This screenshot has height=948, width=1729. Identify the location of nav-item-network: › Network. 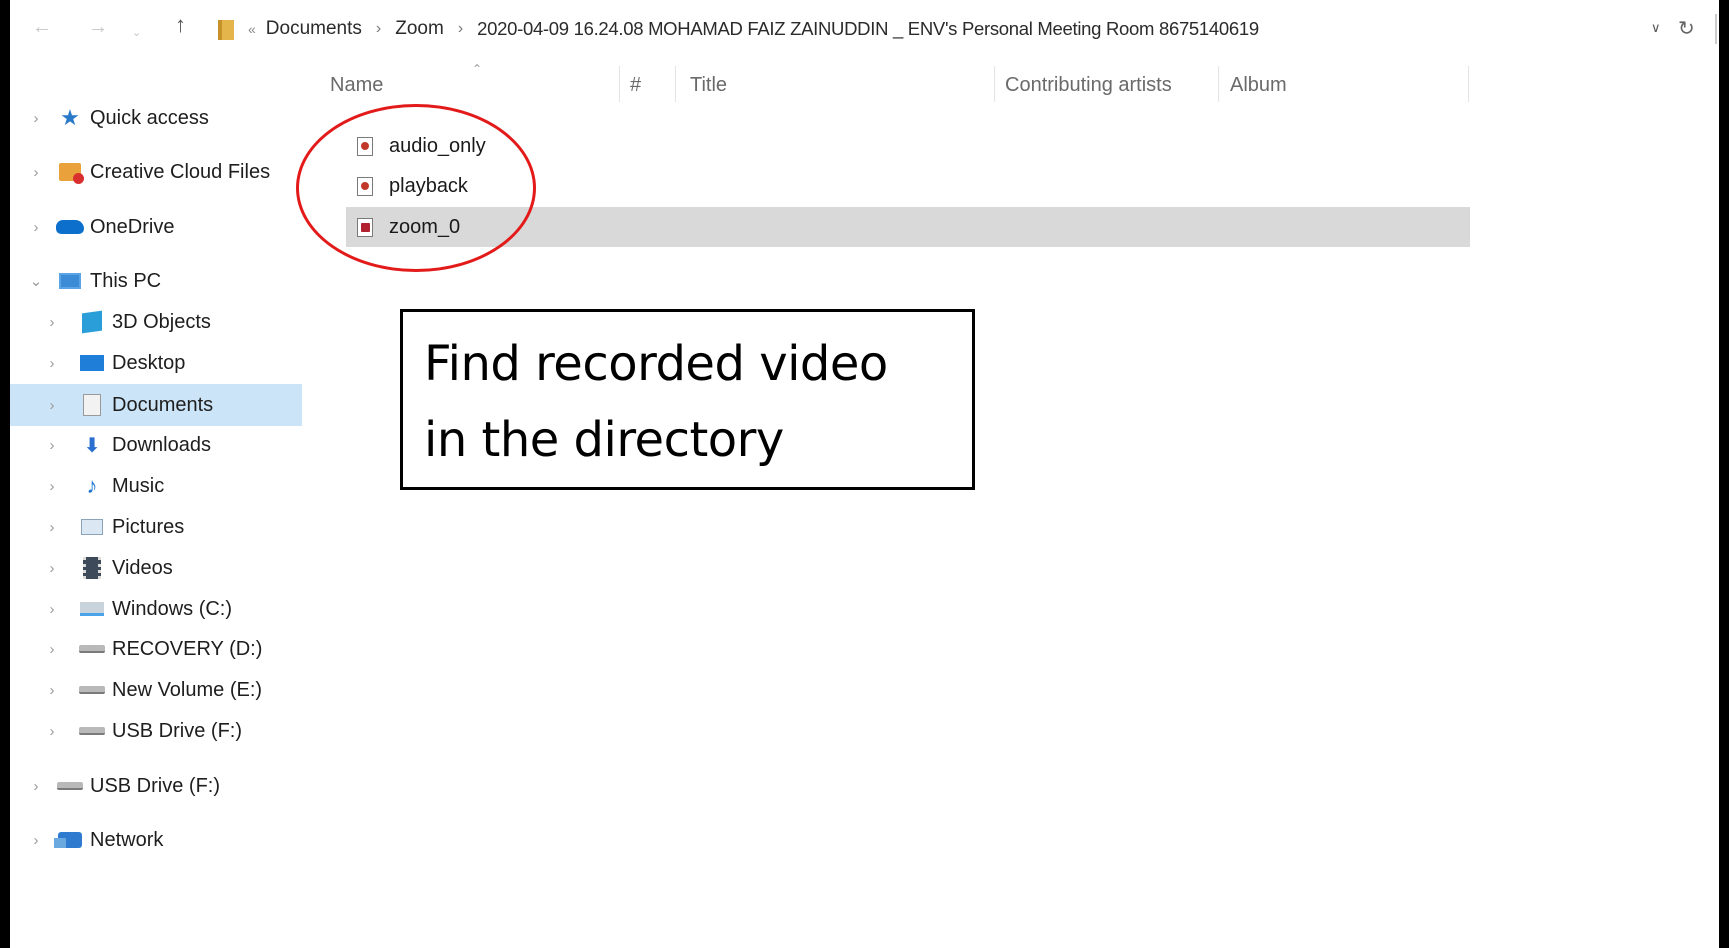
(156, 840).